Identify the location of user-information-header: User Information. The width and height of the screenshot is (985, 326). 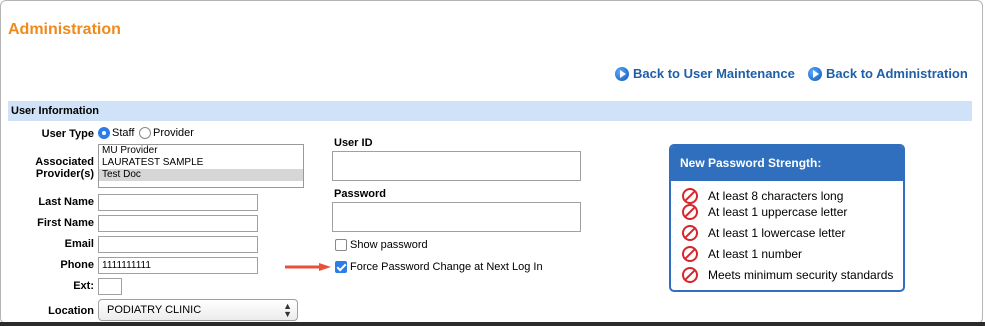
(490, 111).